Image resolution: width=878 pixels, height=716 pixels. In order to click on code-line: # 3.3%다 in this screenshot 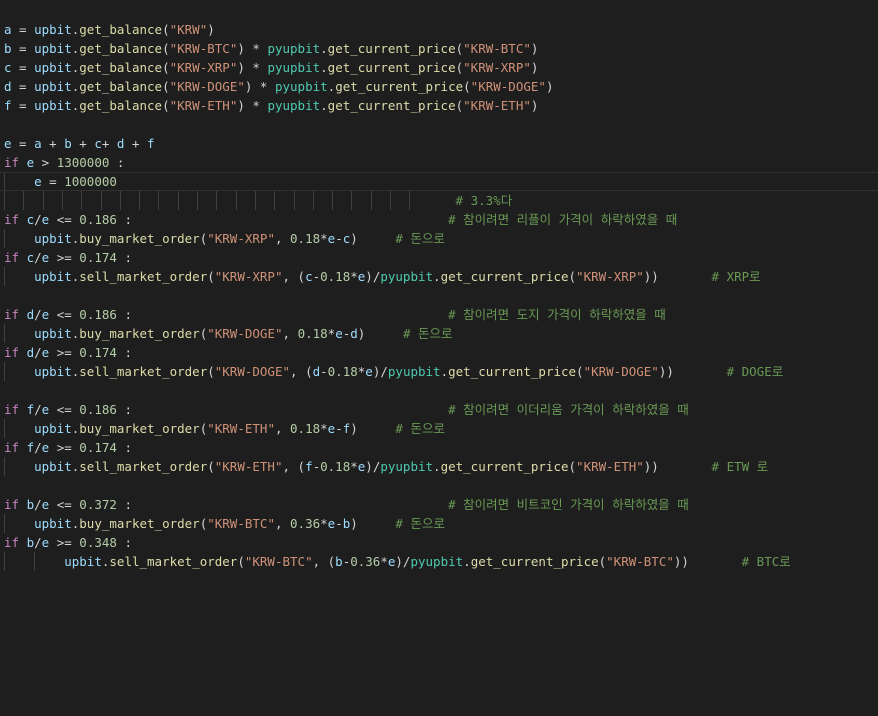, I will do `click(439, 200)`.